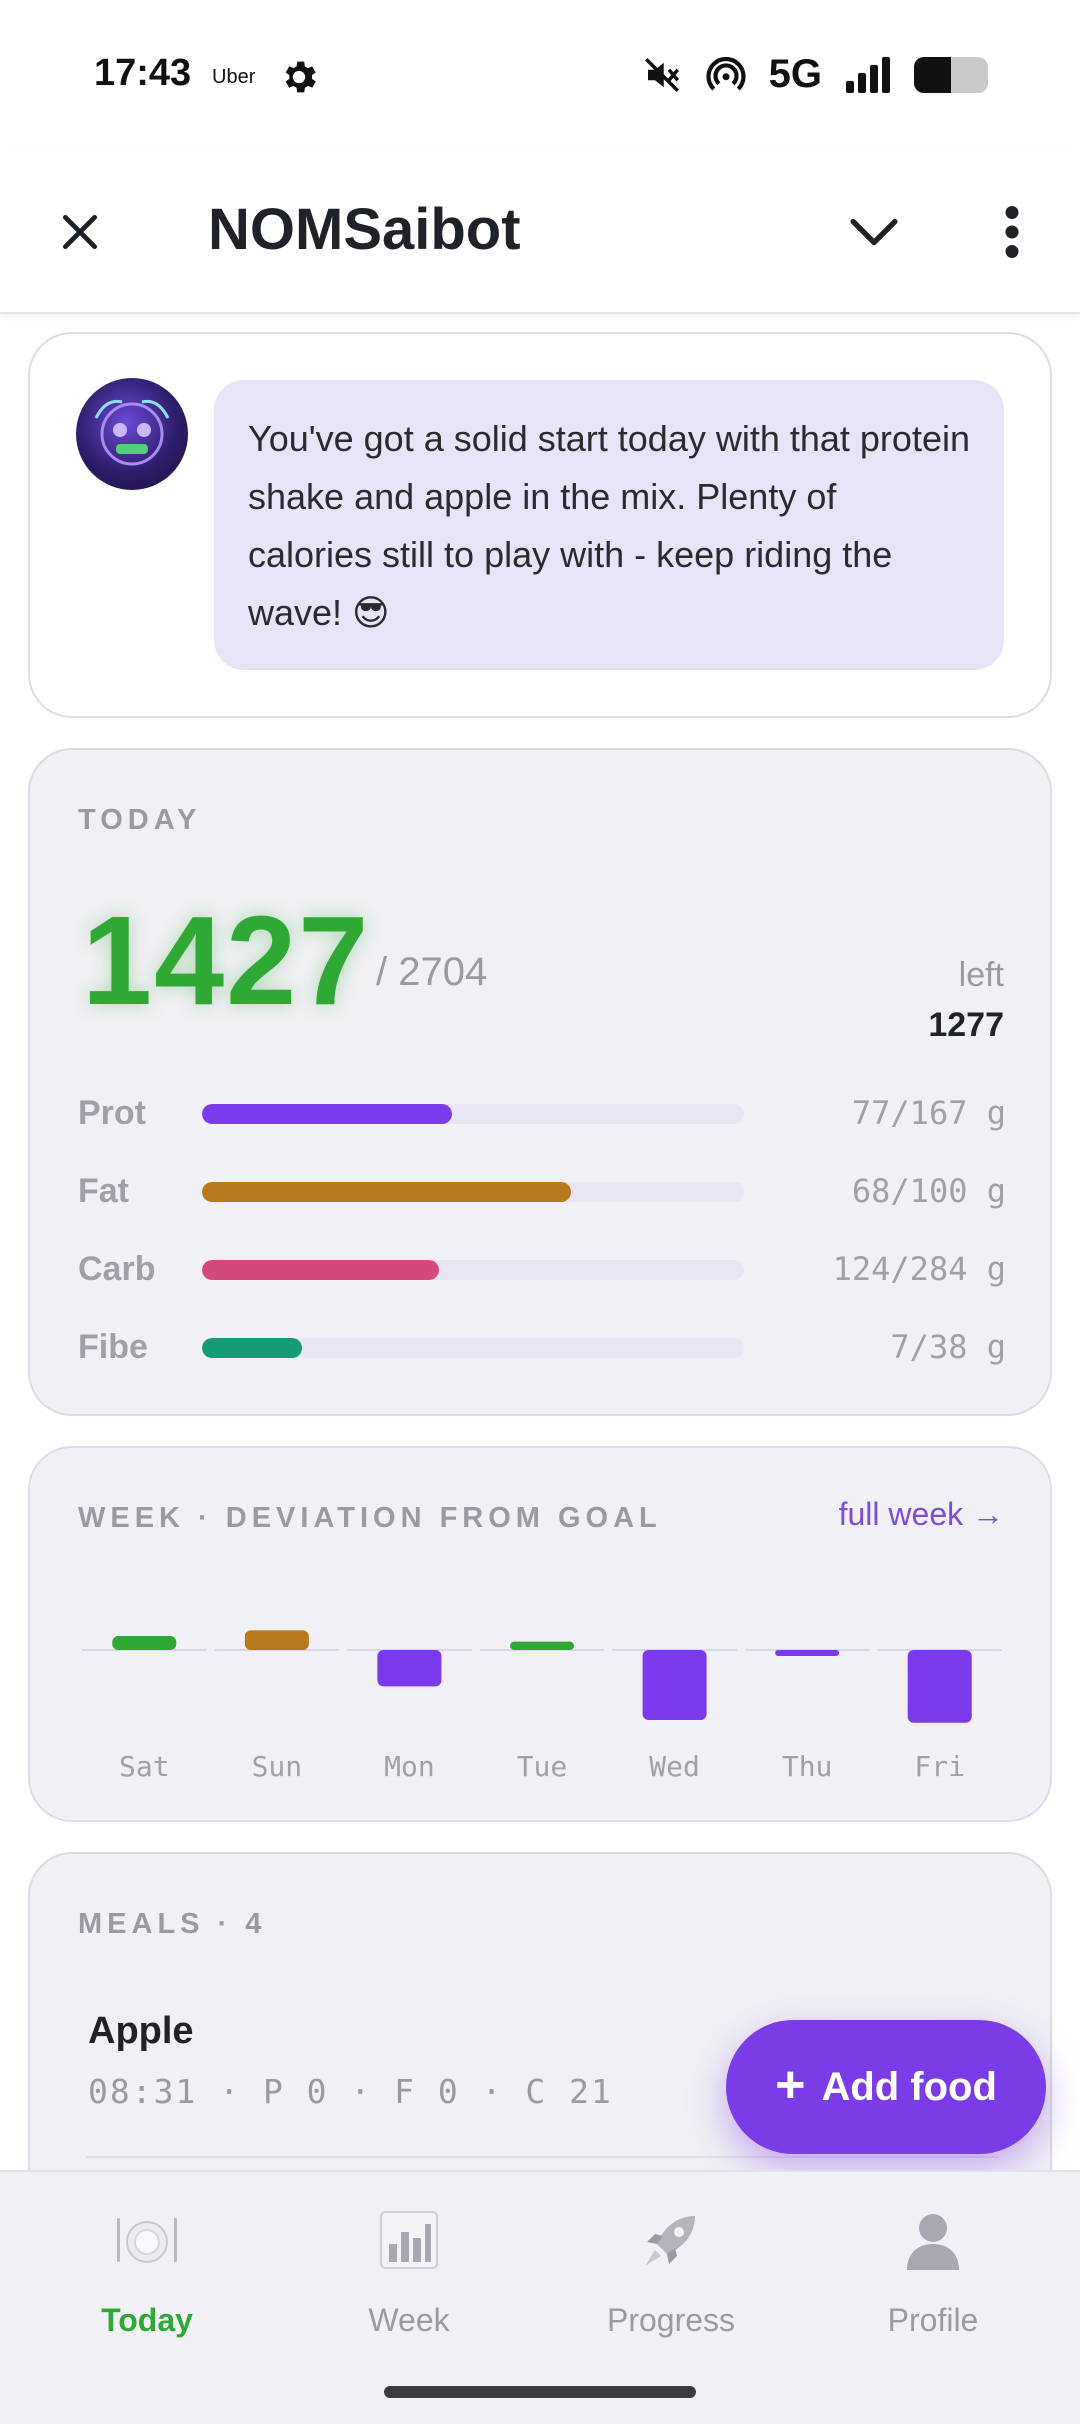  Describe the element at coordinates (933, 2242) in the screenshot. I see `person-icon` at that location.